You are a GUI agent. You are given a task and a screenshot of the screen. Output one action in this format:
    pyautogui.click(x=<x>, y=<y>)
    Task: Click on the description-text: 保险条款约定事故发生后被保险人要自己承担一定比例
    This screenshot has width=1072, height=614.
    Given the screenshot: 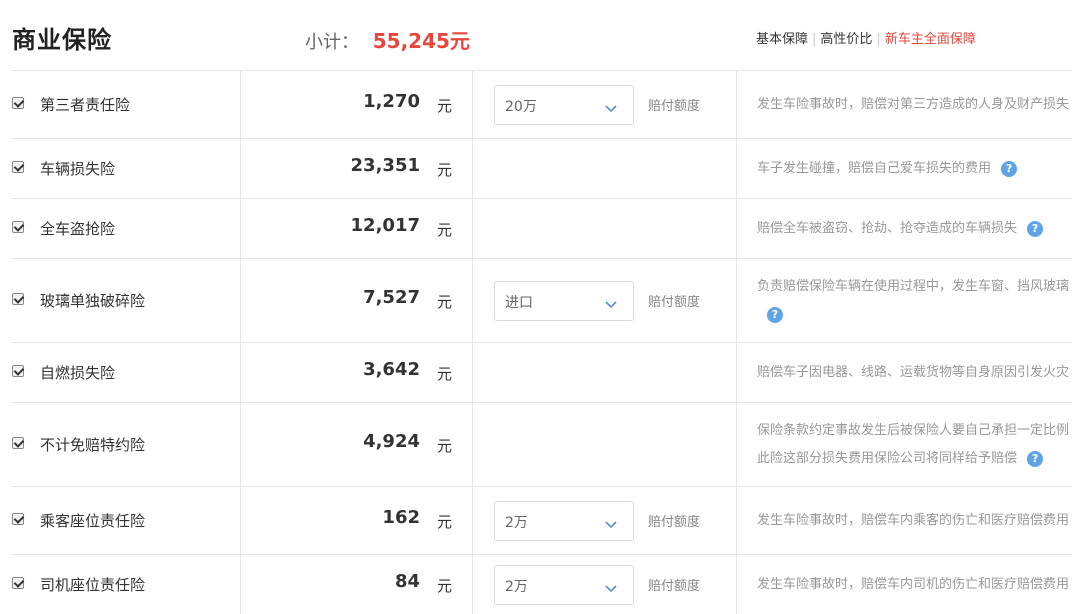 What is the action you would take?
    pyautogui.click(x=913, y=430)
    